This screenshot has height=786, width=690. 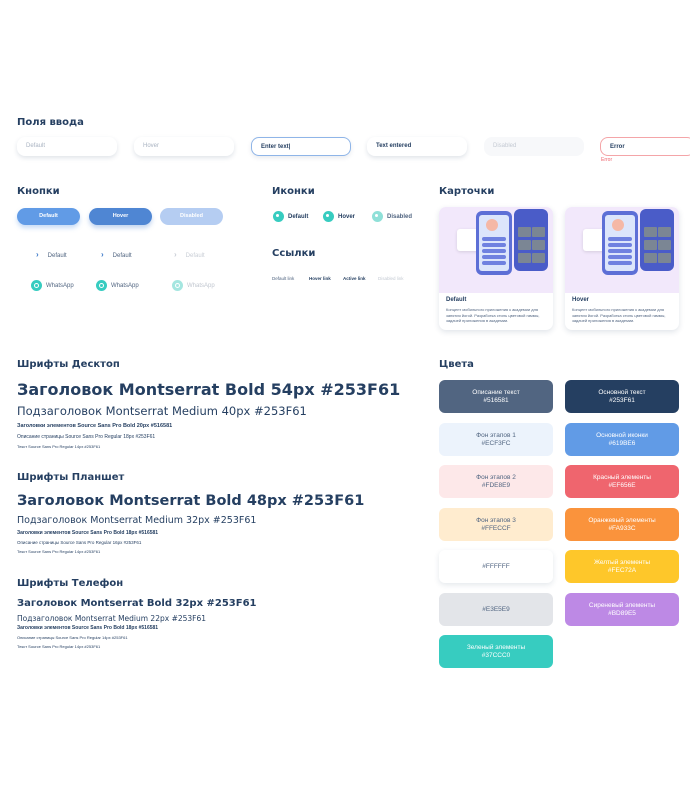 I want to click on color-swatch-hex: #253F61, so click(x=622, y=400).